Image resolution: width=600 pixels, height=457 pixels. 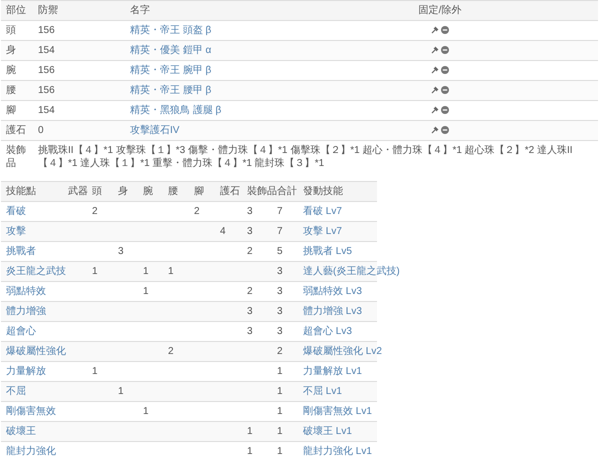 What do you see at coordinates (140, 10) in the screenshot?
I see `column-header: 名字` at bounding box center [140, 10].